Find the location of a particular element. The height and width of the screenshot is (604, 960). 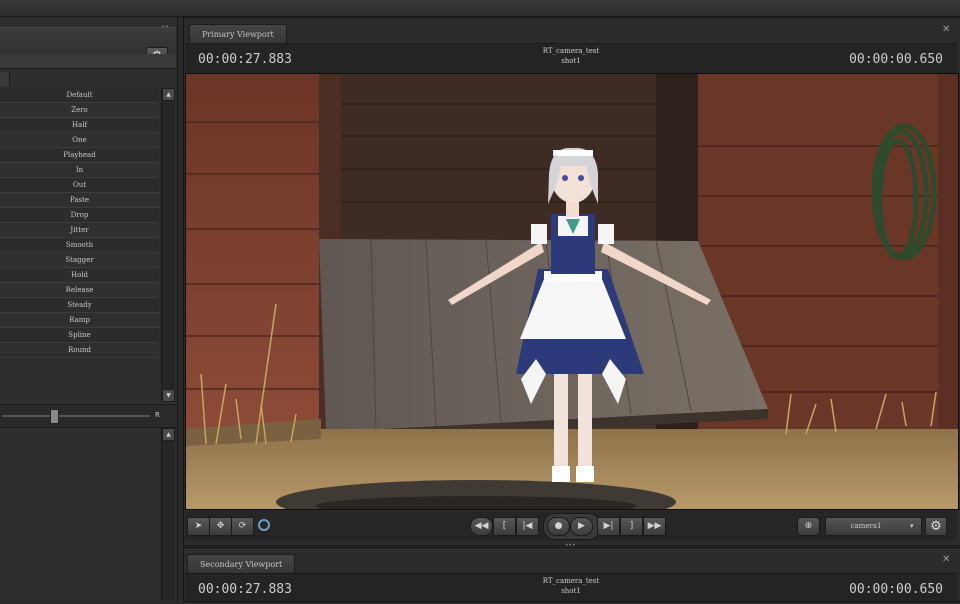

list-item: Round is located at coordinates (79, 350).